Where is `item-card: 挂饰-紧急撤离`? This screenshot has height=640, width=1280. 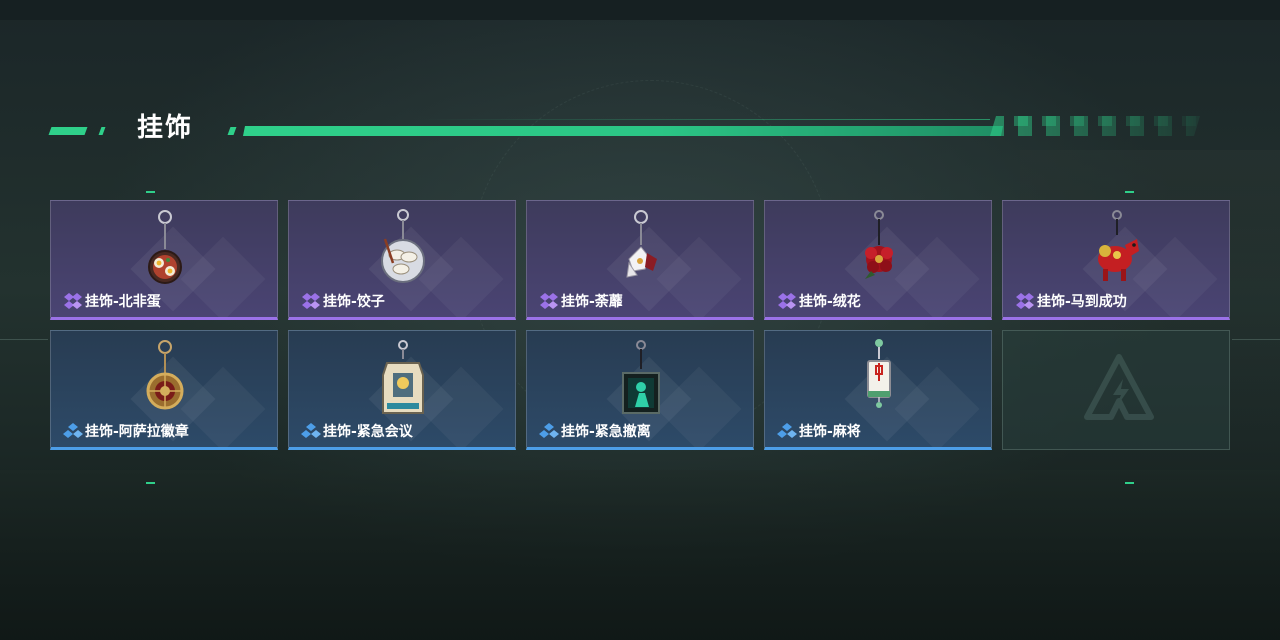 item-card: 挂饰-紧急撤离 is located at coordinates (640, 390).